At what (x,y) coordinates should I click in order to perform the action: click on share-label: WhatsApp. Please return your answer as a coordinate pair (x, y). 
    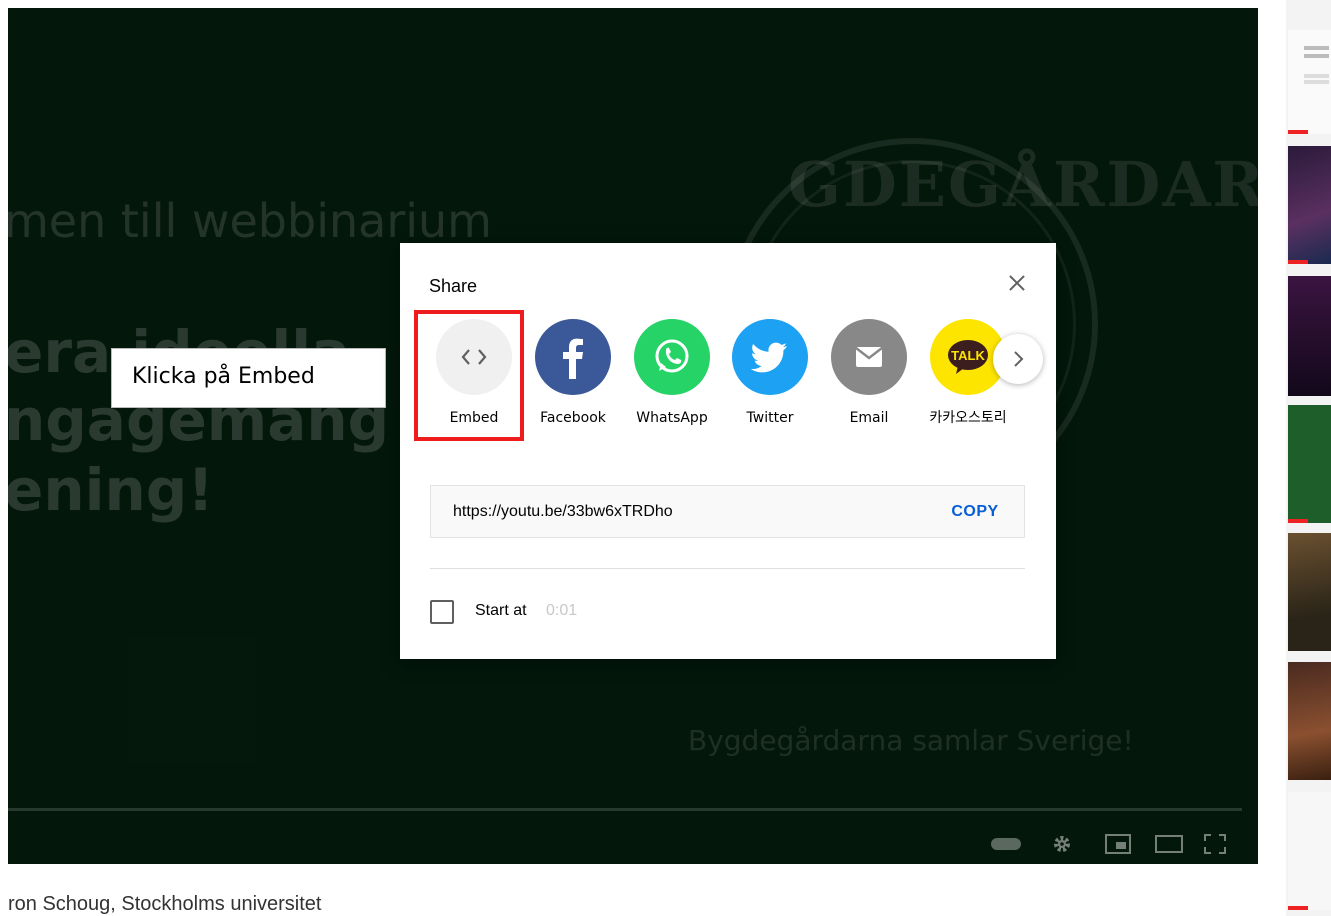
    Looking at the image, I should click on (672, 418).